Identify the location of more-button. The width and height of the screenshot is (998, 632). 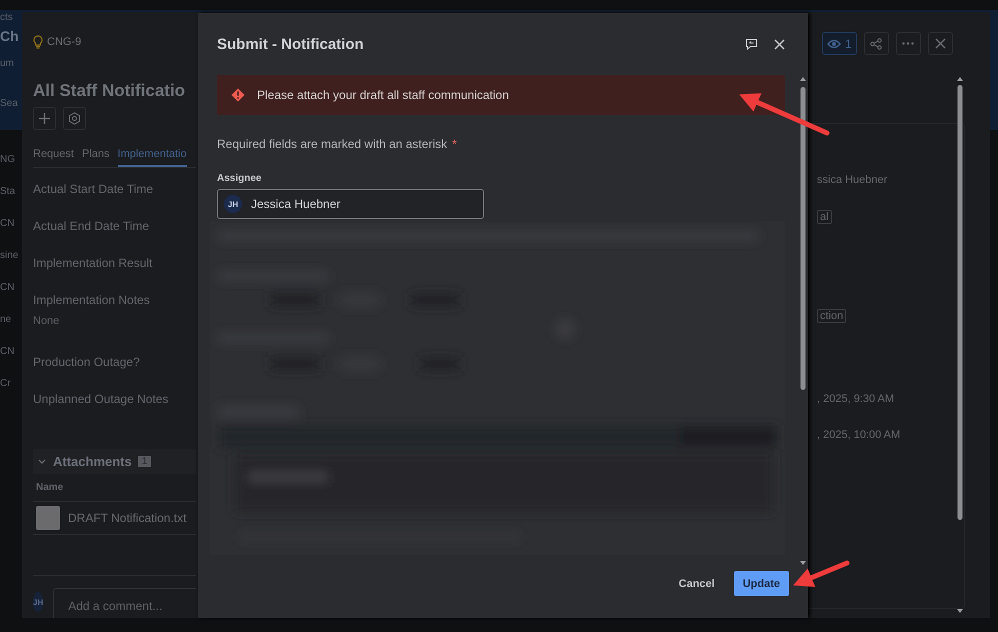
(908, 43).